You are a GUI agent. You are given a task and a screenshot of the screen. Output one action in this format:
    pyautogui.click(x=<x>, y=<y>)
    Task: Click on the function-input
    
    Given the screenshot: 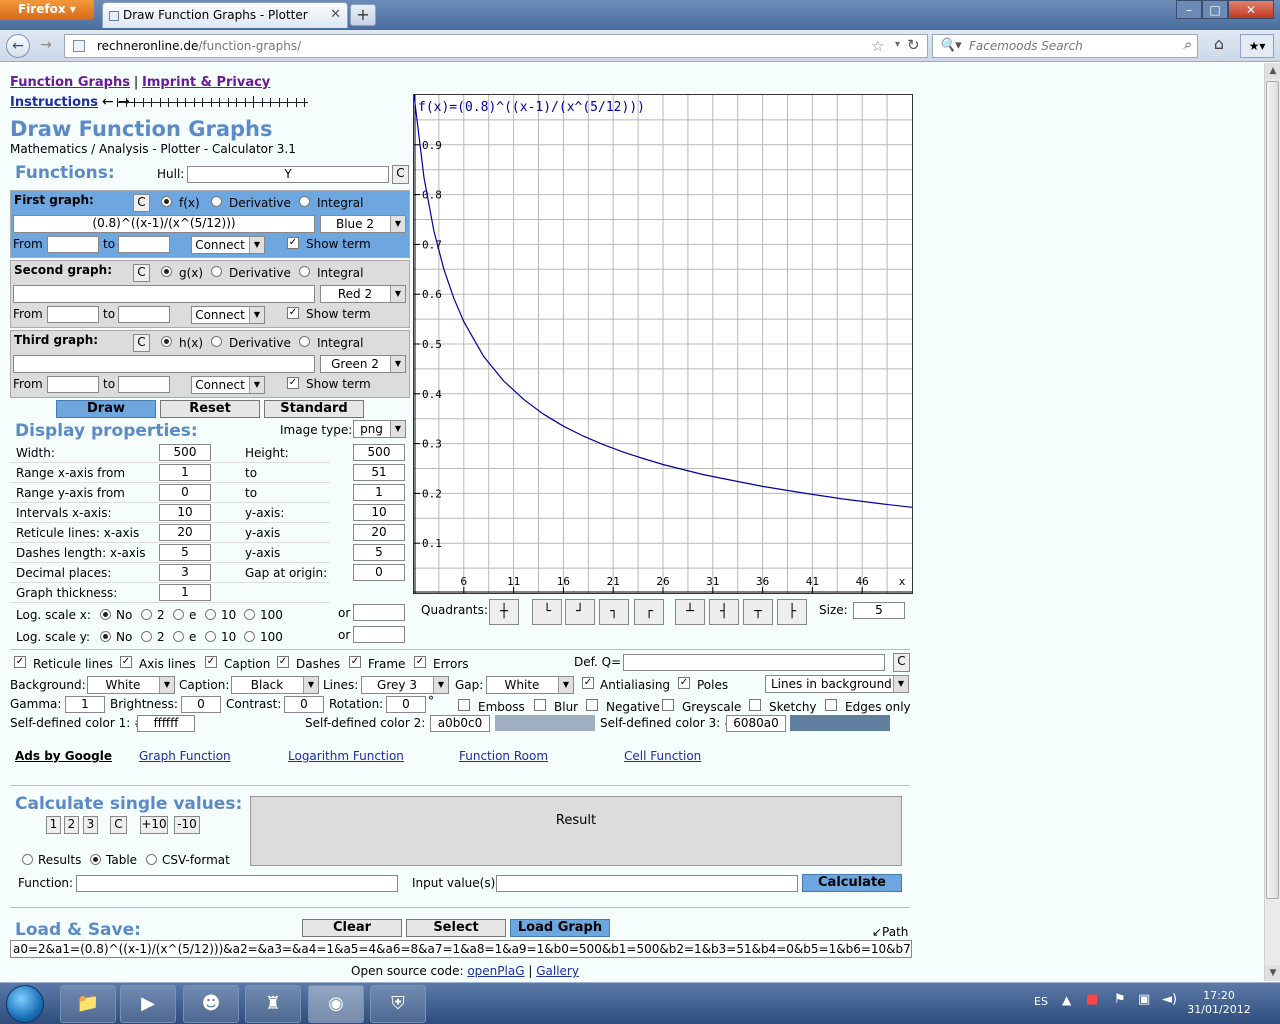 What is the action you would take?
    pyautogui.click(x=237, y=883)
    